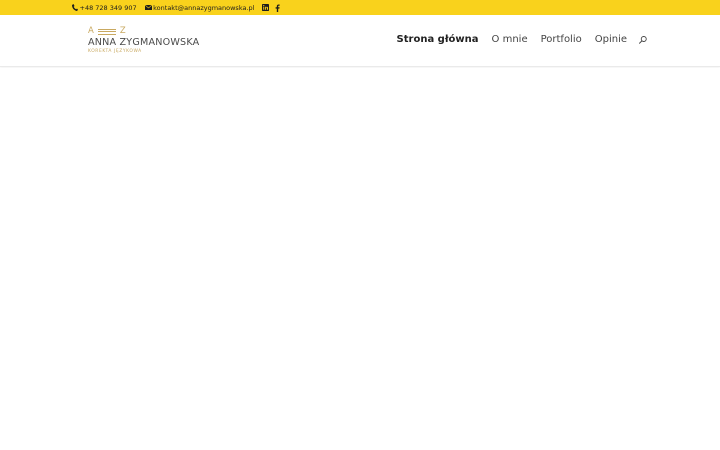 This screenshot has width=720, height=450. Describe the element at coordinates (510, 39) in the screenshot. I see `nav-item-about: O mnie` at that location.